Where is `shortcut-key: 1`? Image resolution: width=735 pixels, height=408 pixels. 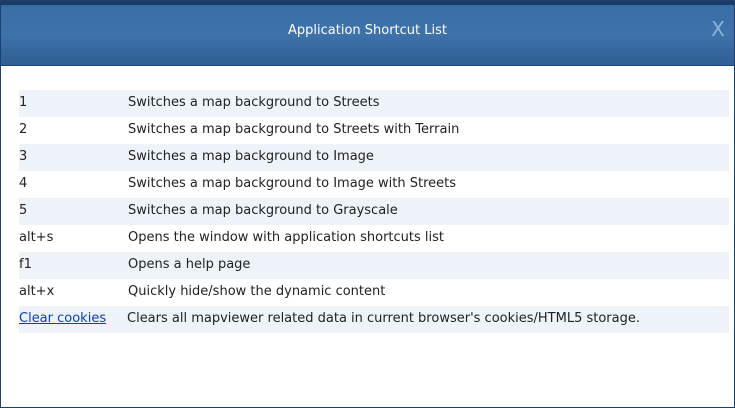
shortcut-key: 1 is located at coordinates (23, 102).